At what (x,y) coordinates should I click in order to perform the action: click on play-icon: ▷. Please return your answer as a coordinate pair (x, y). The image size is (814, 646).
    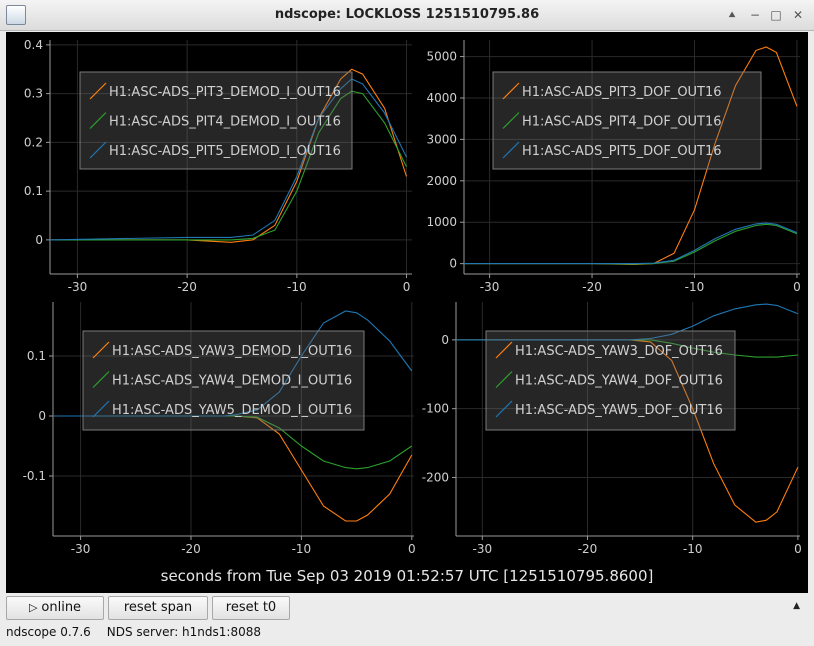
    Looking at the image, I should click on (33, 607).